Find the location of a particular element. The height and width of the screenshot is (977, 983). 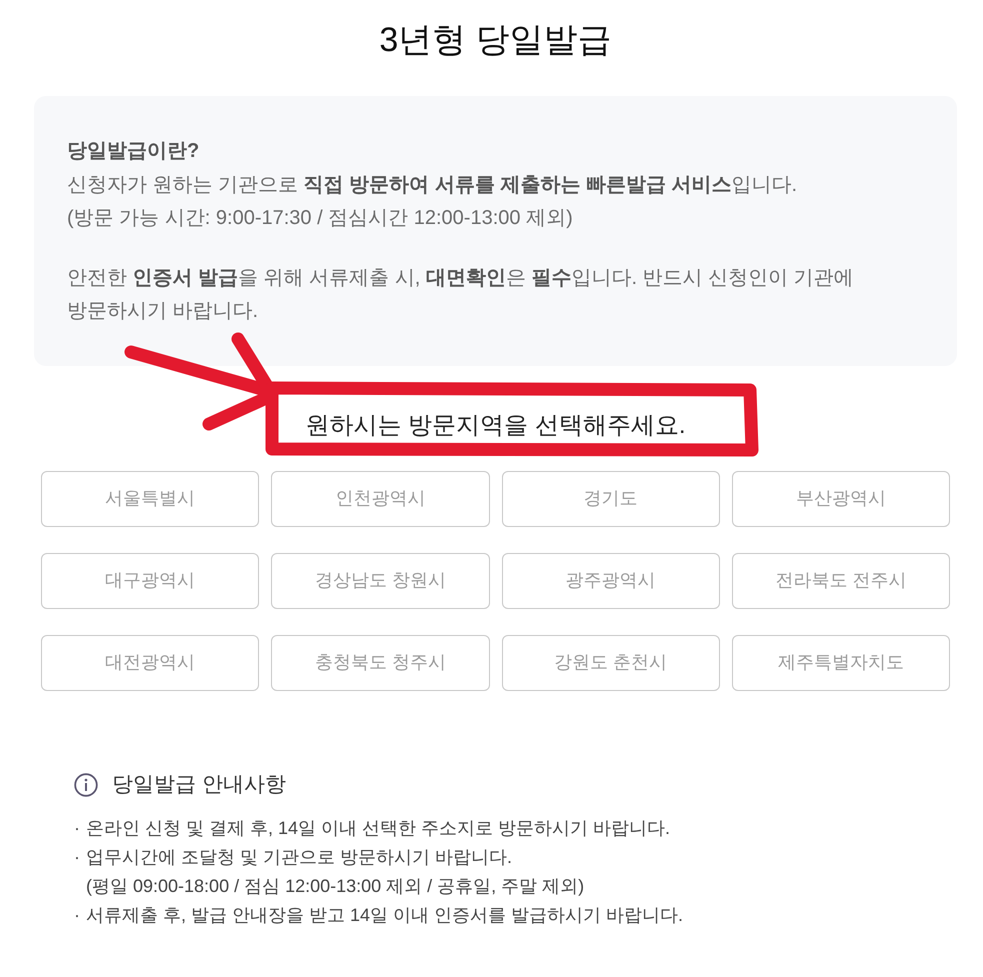

region-button: 대전광역시 is located at coordinates (150, 662).